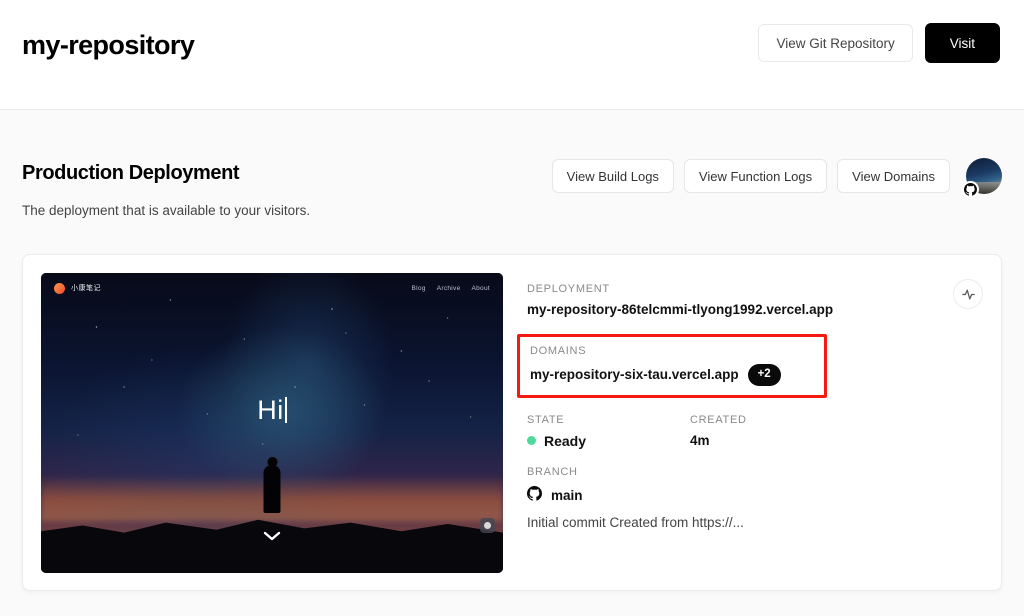 This screenshot has width=1024, height=616. What do you see at coordinates (968, 294) in the screenshot?
I see `activity-icon-button` at bounding box center [968, 294].